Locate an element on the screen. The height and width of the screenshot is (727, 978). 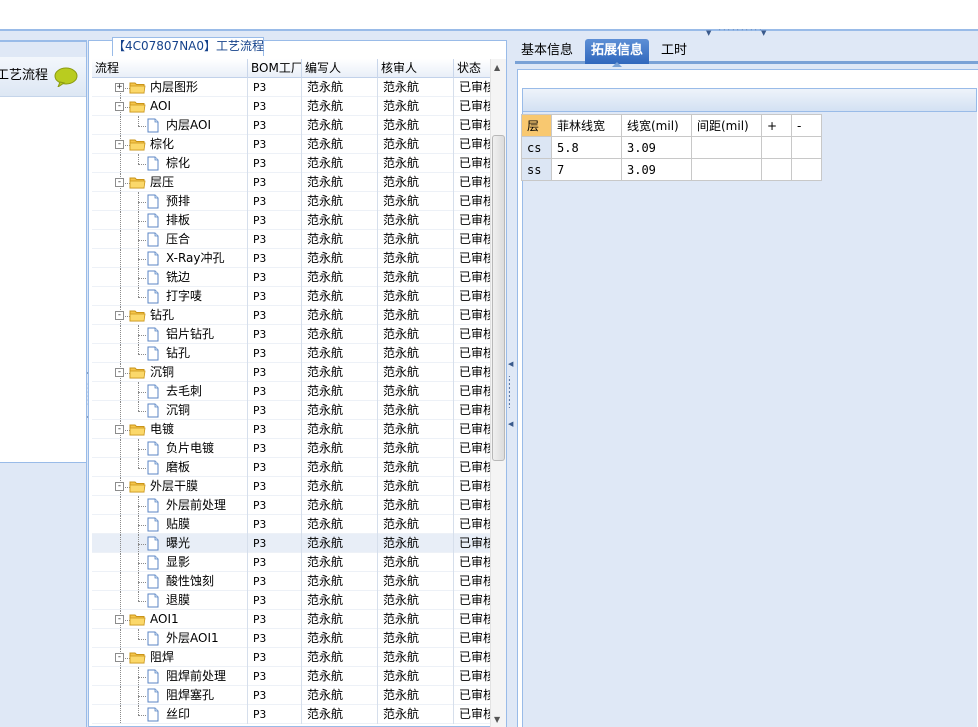
layer-cell: cs is located at coordinates (536, 147).